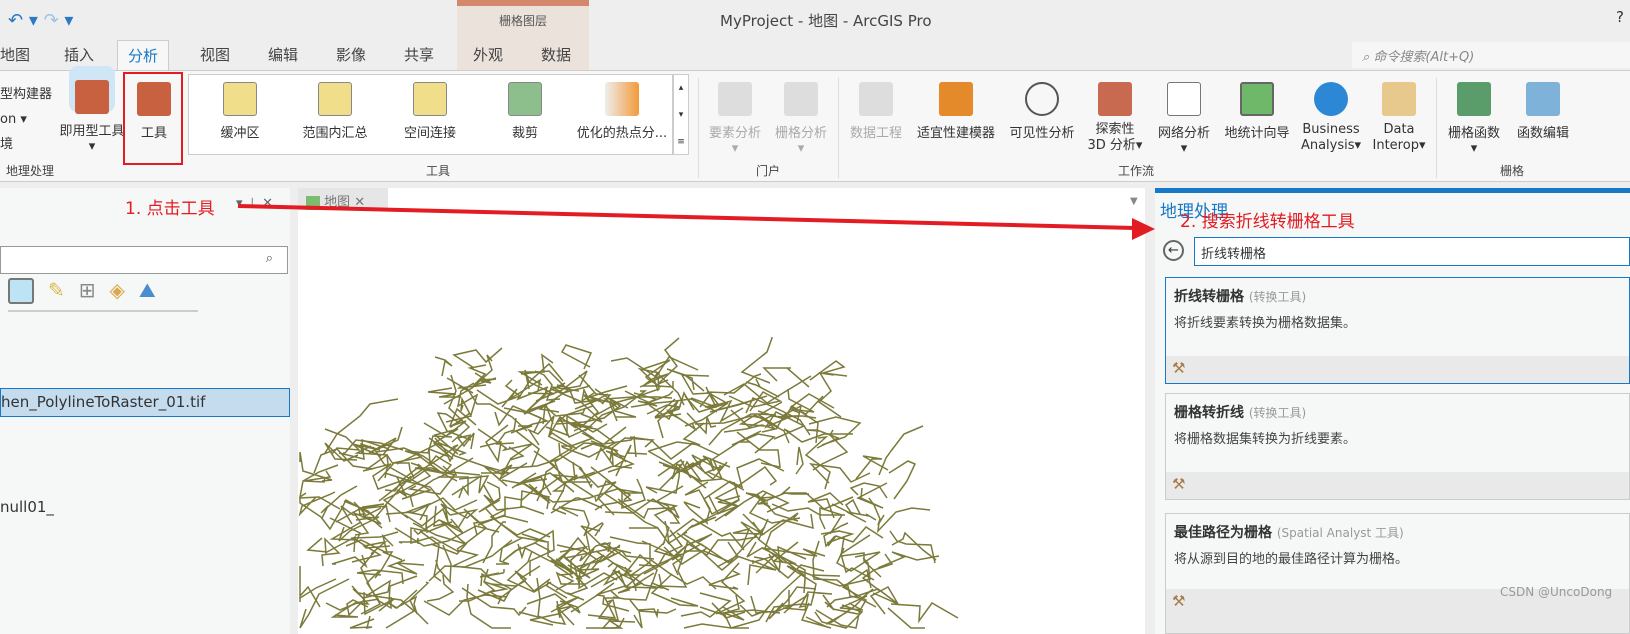 The image size is (1630, 634). Describe the element at coordinates (145, 402) in the screenshot. I see `selected-layer-item: hen_PolylineToRaster_01.tif` at that location.